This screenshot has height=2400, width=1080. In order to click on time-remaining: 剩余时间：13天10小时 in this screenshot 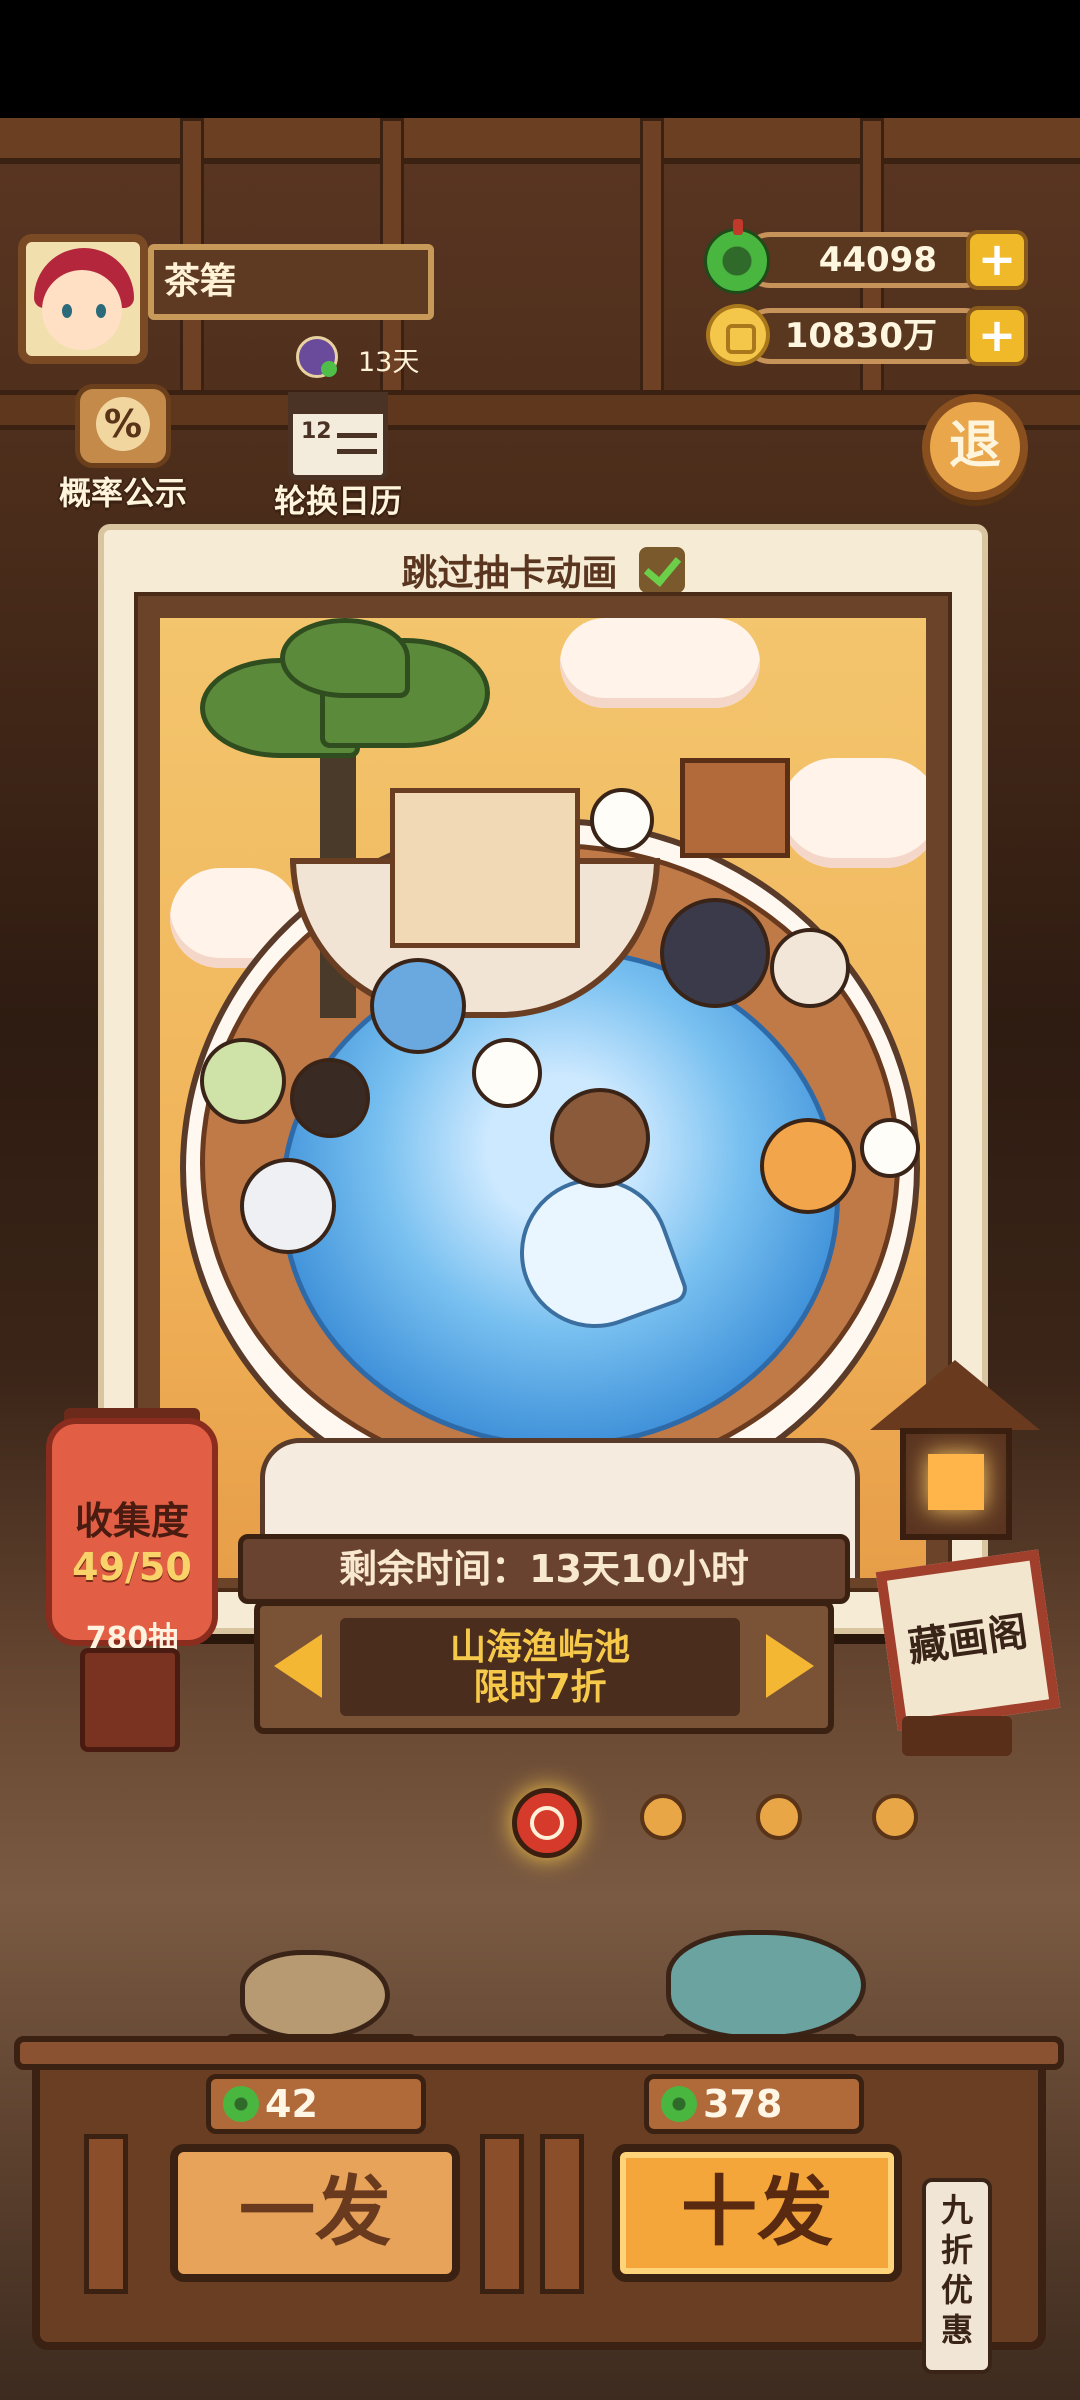, I will do `click(544, 1569)`.